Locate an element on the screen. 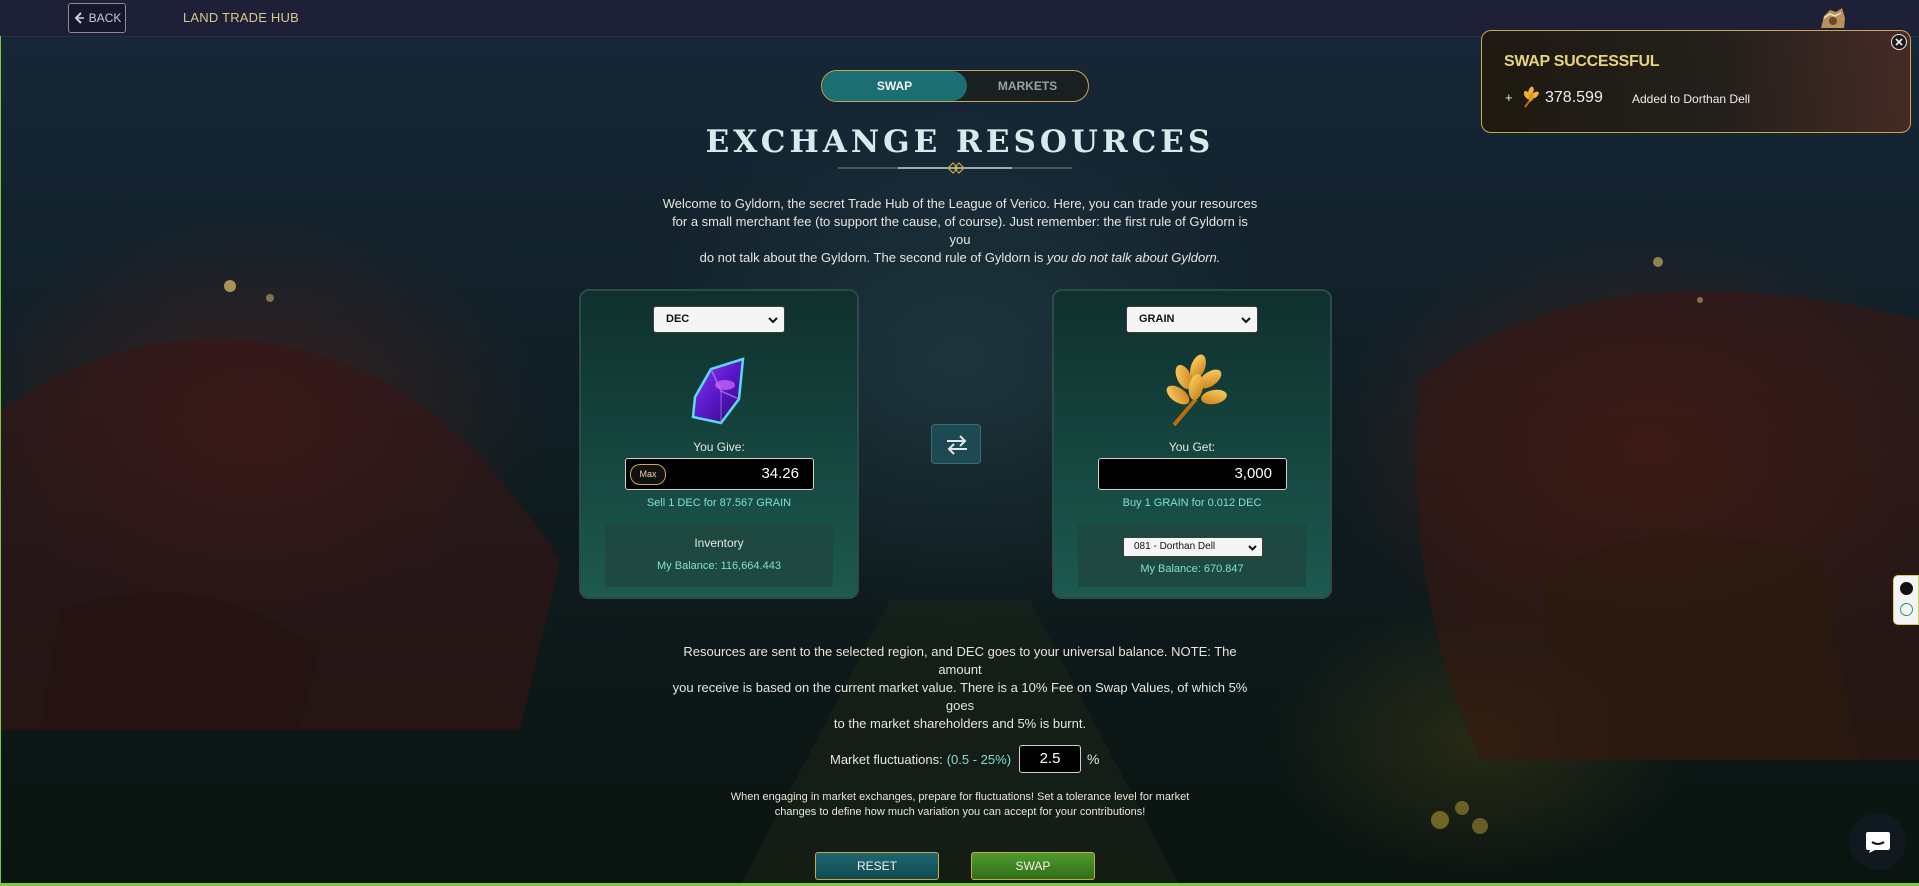  swap-button: SWAP is located at coordinates (1033, 866).